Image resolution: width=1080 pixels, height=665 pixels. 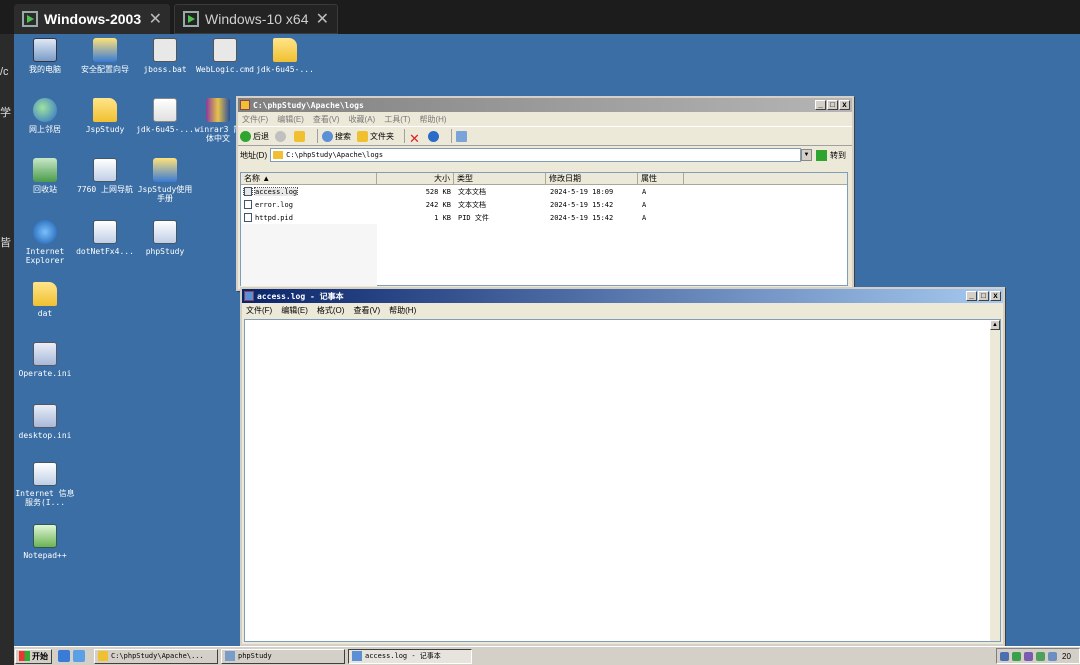 I want to click on ini-file-icon, so click(x=45, y=416).